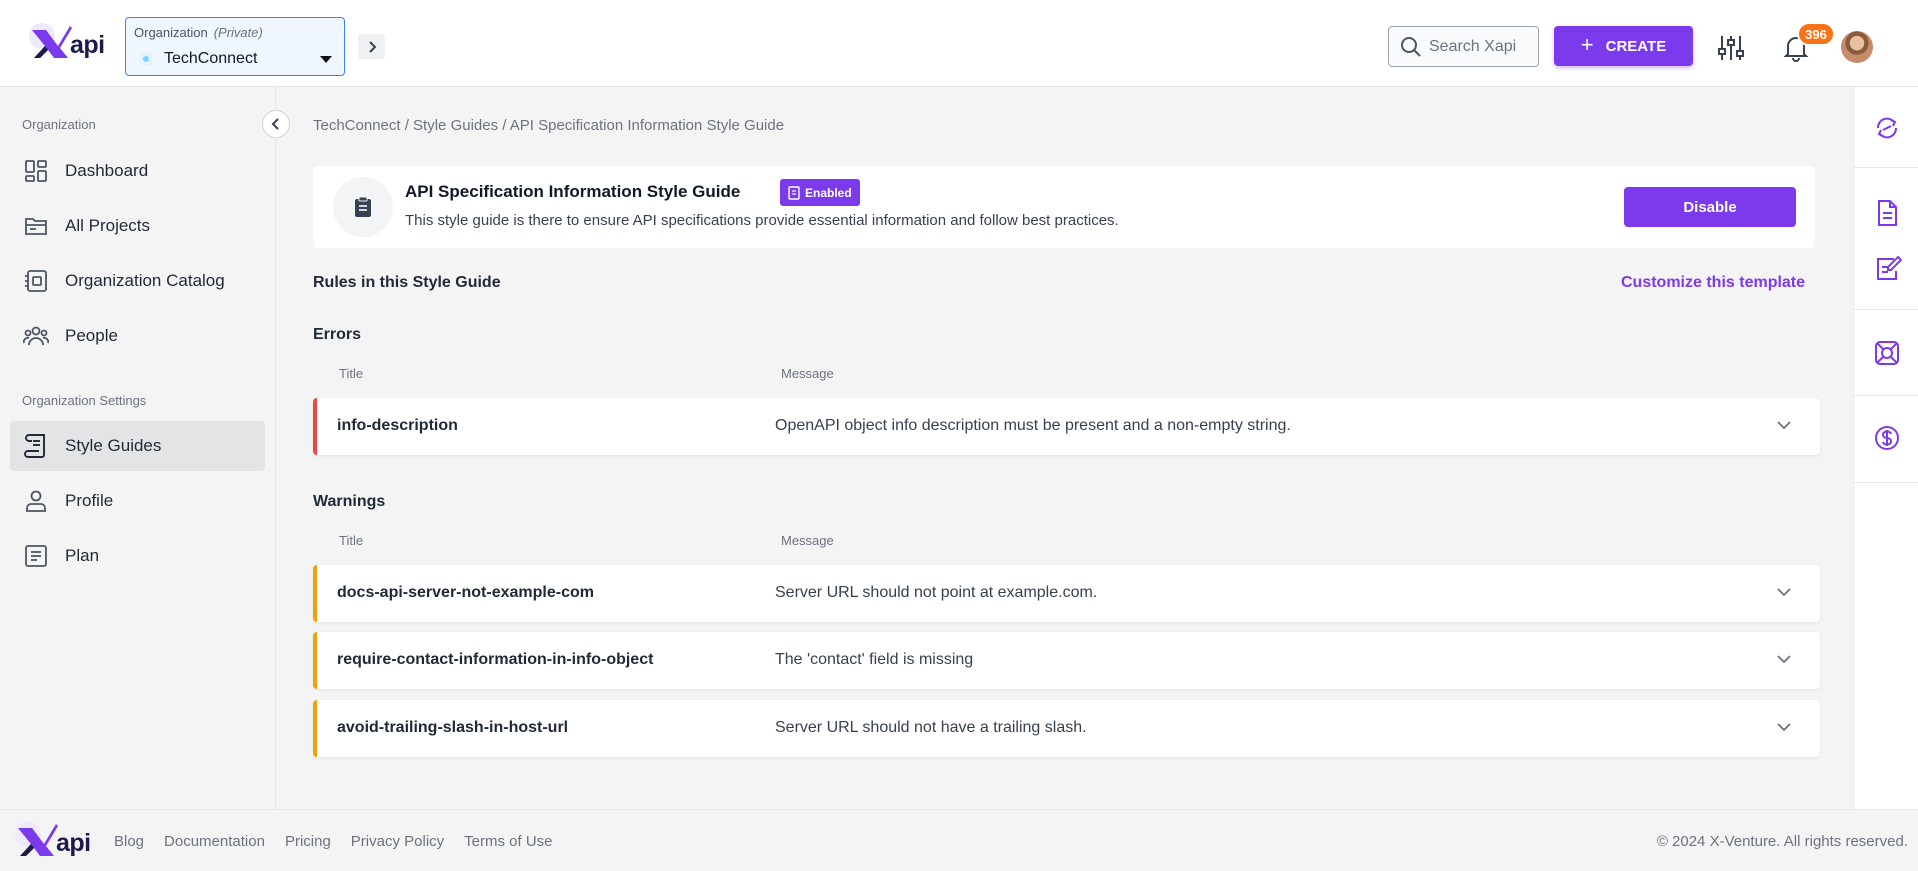 This screenshot has height=871, width=1918. What do you see at coordinates (1782, 841) in the screenshot?
I see `copyright: © 2024 X-Venture. All rights reserved.` at bounding box center [1782, 841].